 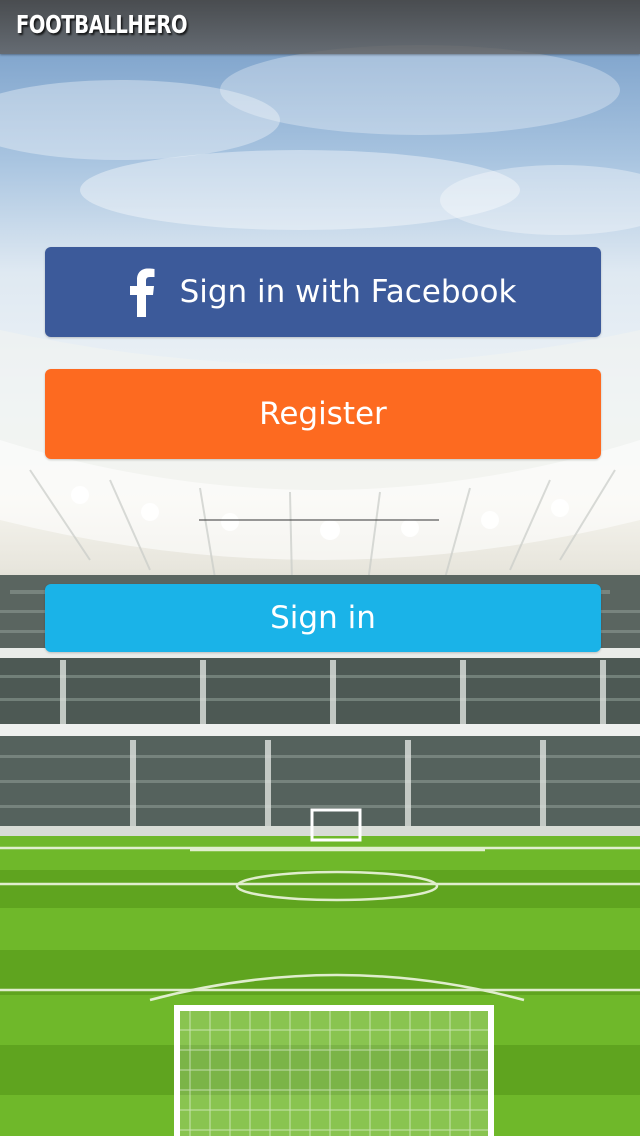 I want to click on divider, so click(x=319, y=520).